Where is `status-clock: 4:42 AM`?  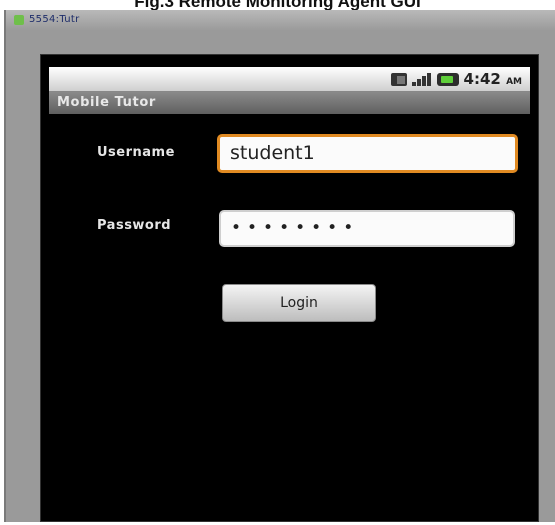 status-clock: 4:42 AM is located at coordinates (493, 79).